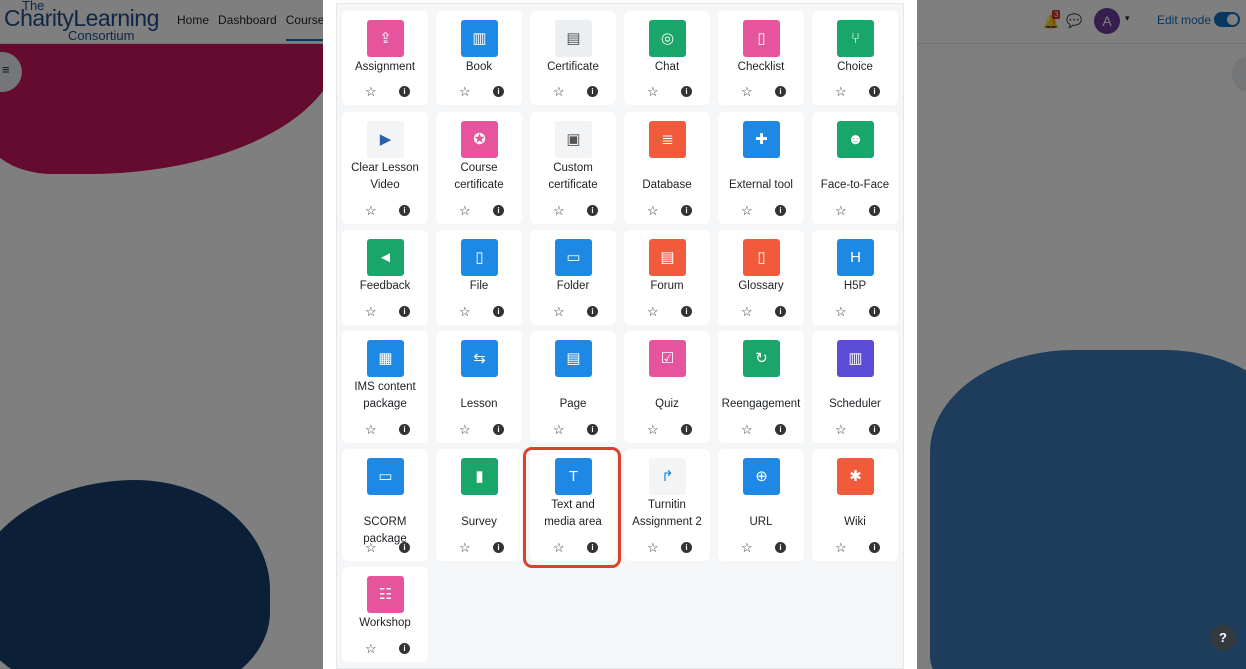  What do you see at coordinates (479, 277) in the screenshot?
I see `activity-tile: ▯ File ☆ i` at bounding box center [479, 277].